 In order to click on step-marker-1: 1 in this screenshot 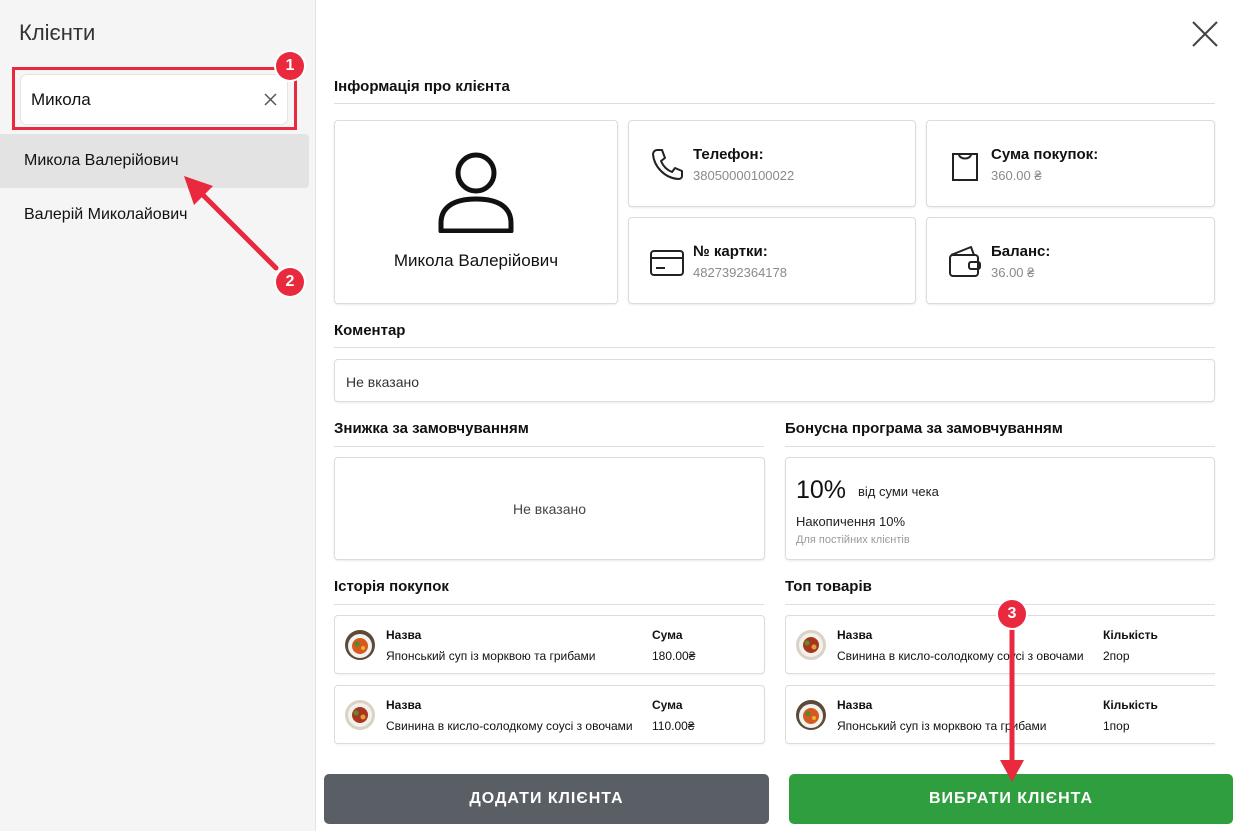, I will do `click(290, 66)`.